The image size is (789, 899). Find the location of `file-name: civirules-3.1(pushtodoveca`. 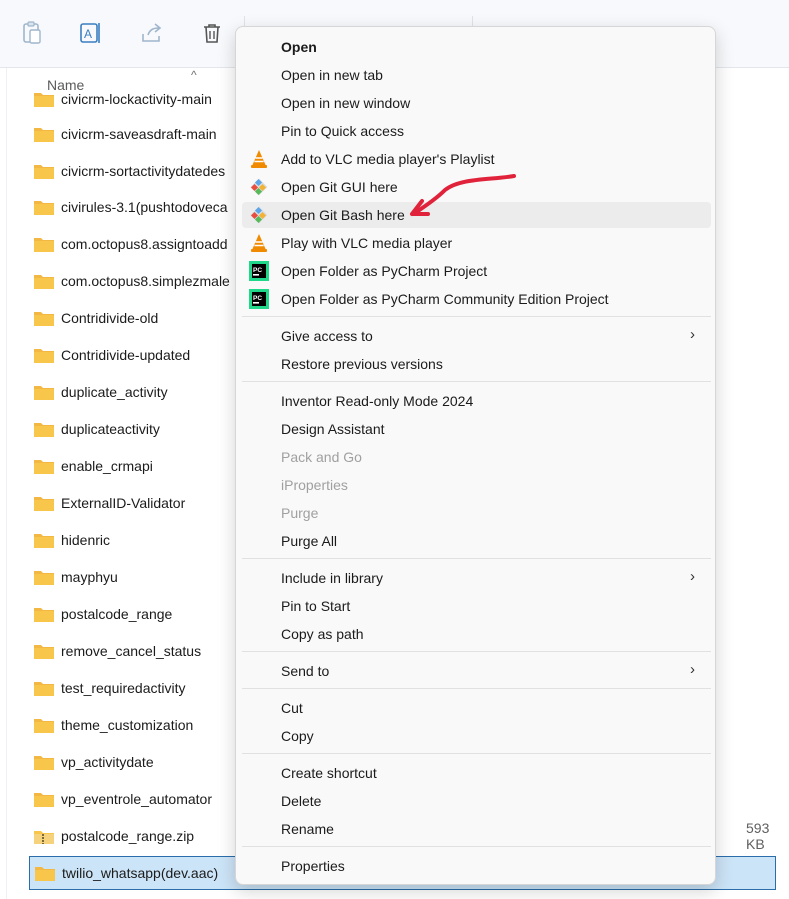

file-name: civirules-3.1(pushtodoveca is located at coordinates (144, 207).